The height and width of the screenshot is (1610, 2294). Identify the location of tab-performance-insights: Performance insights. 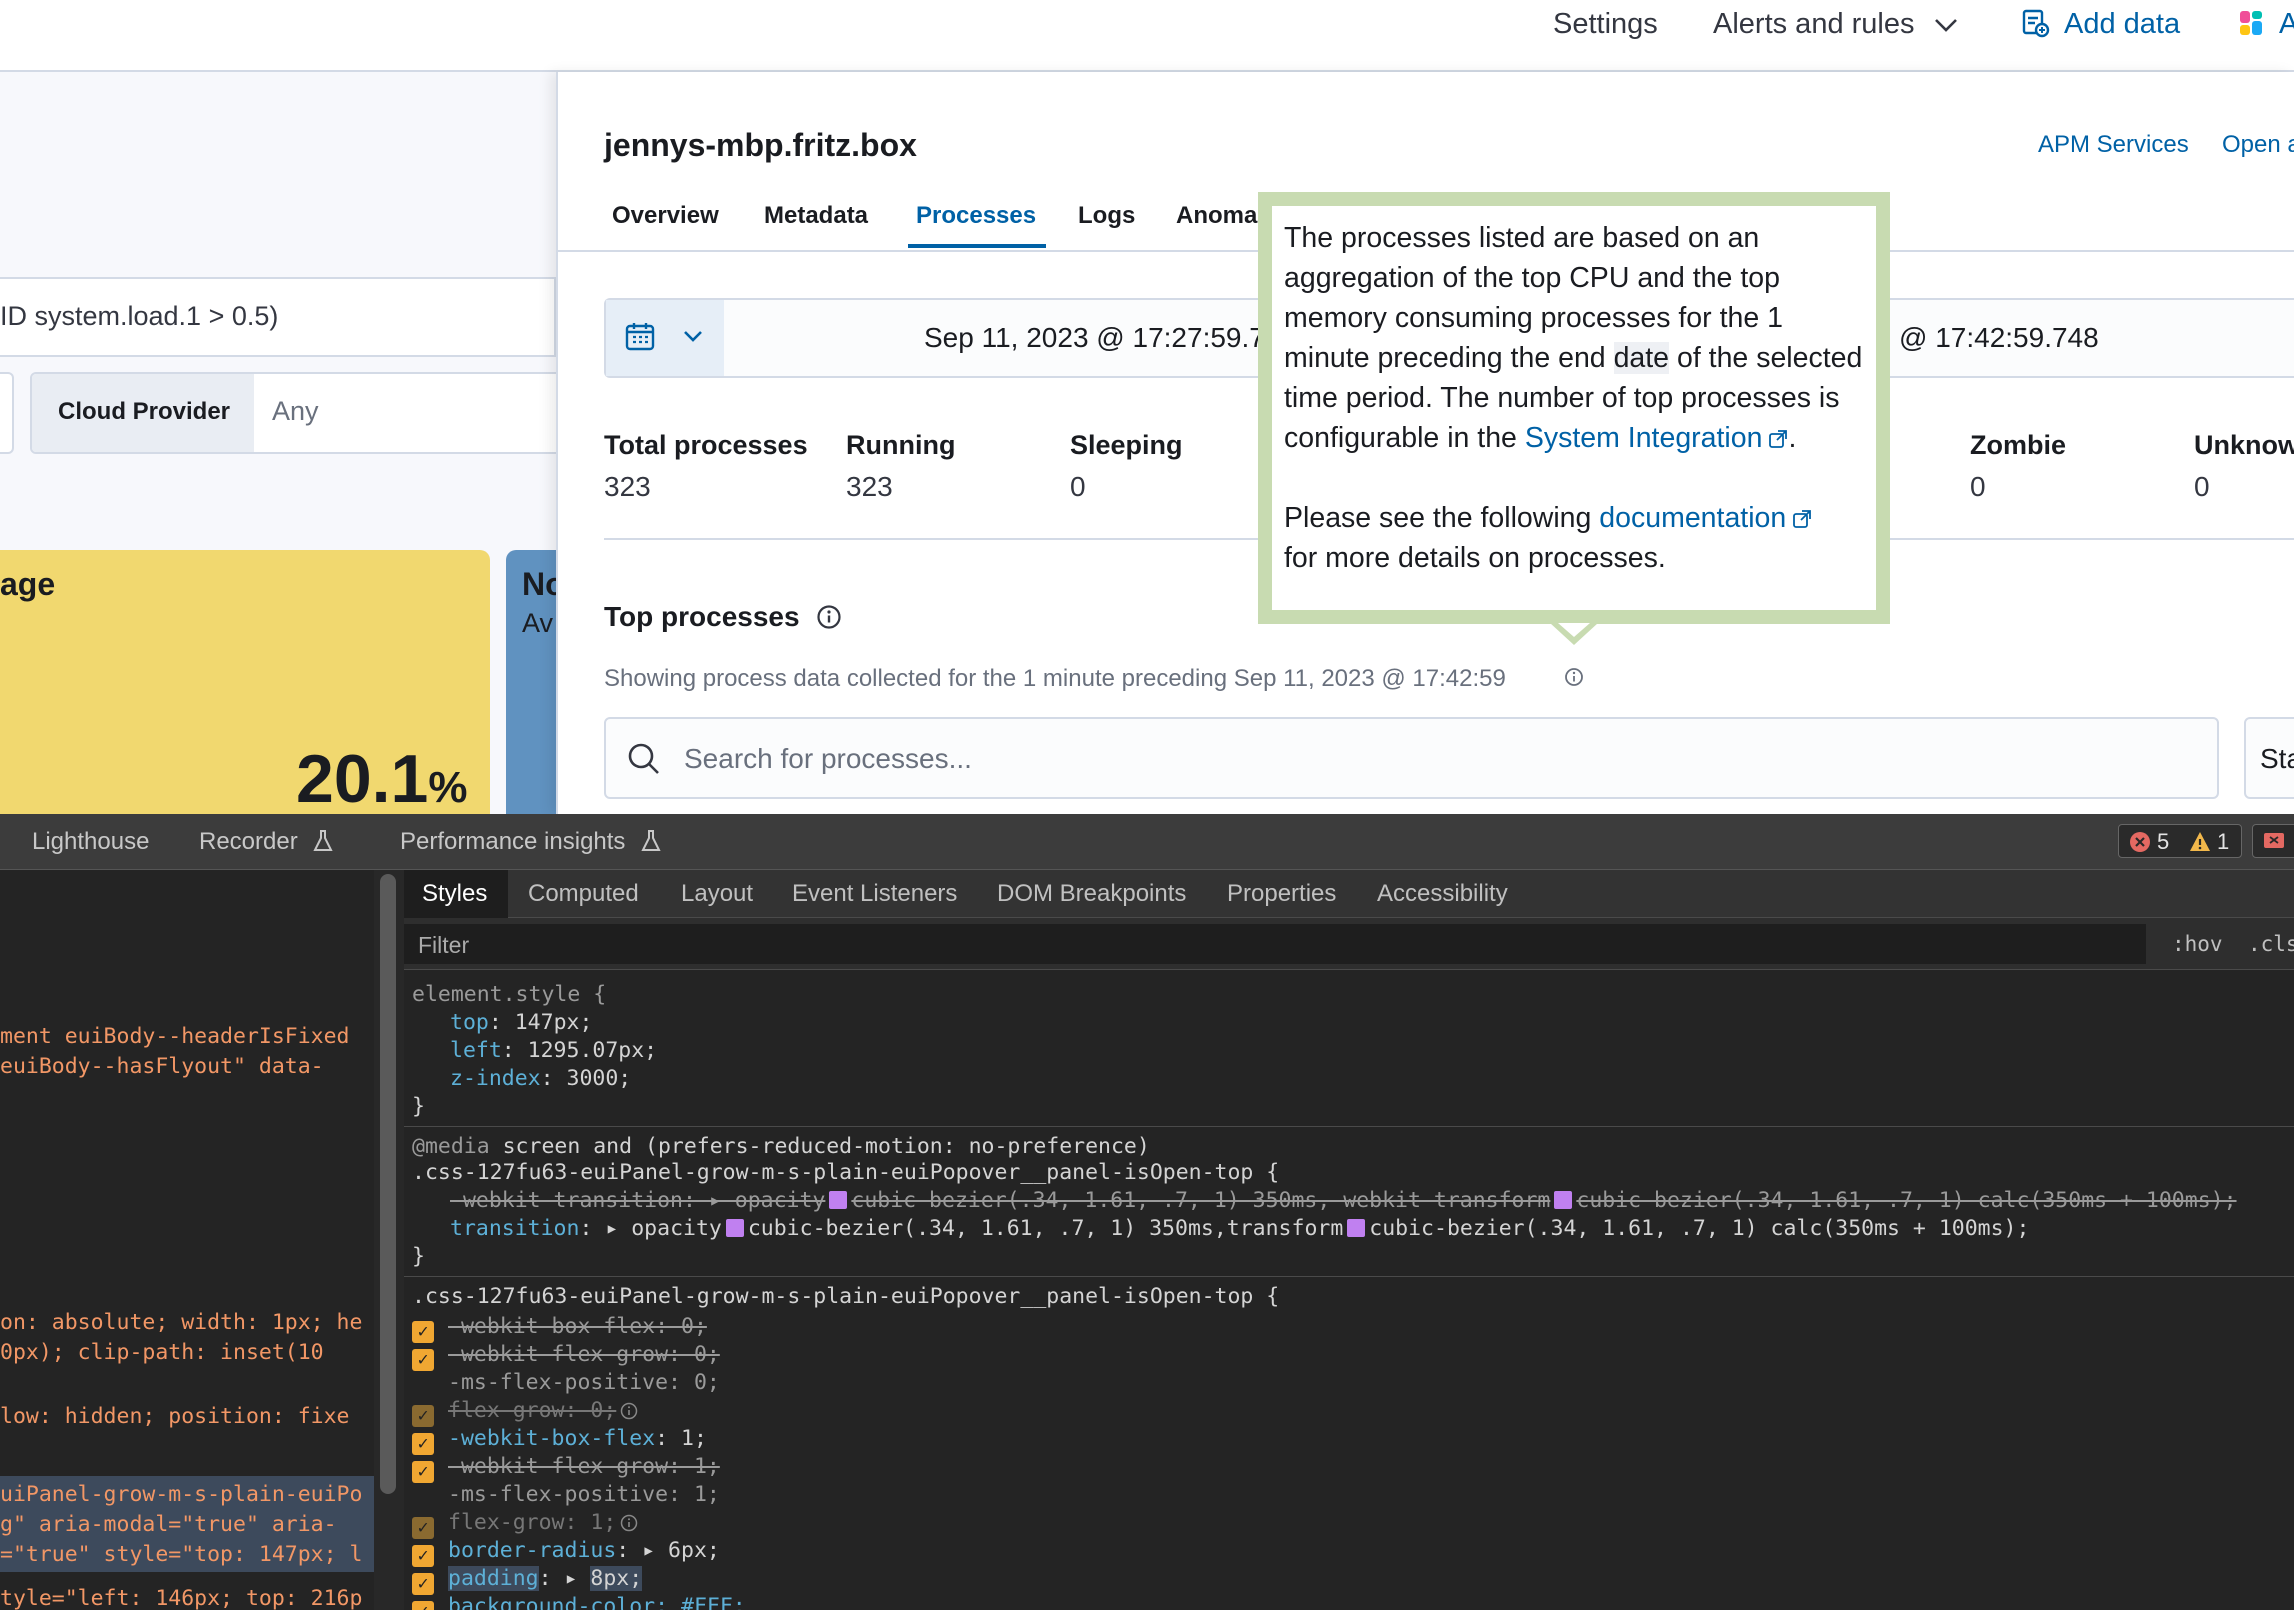
(531, 842).